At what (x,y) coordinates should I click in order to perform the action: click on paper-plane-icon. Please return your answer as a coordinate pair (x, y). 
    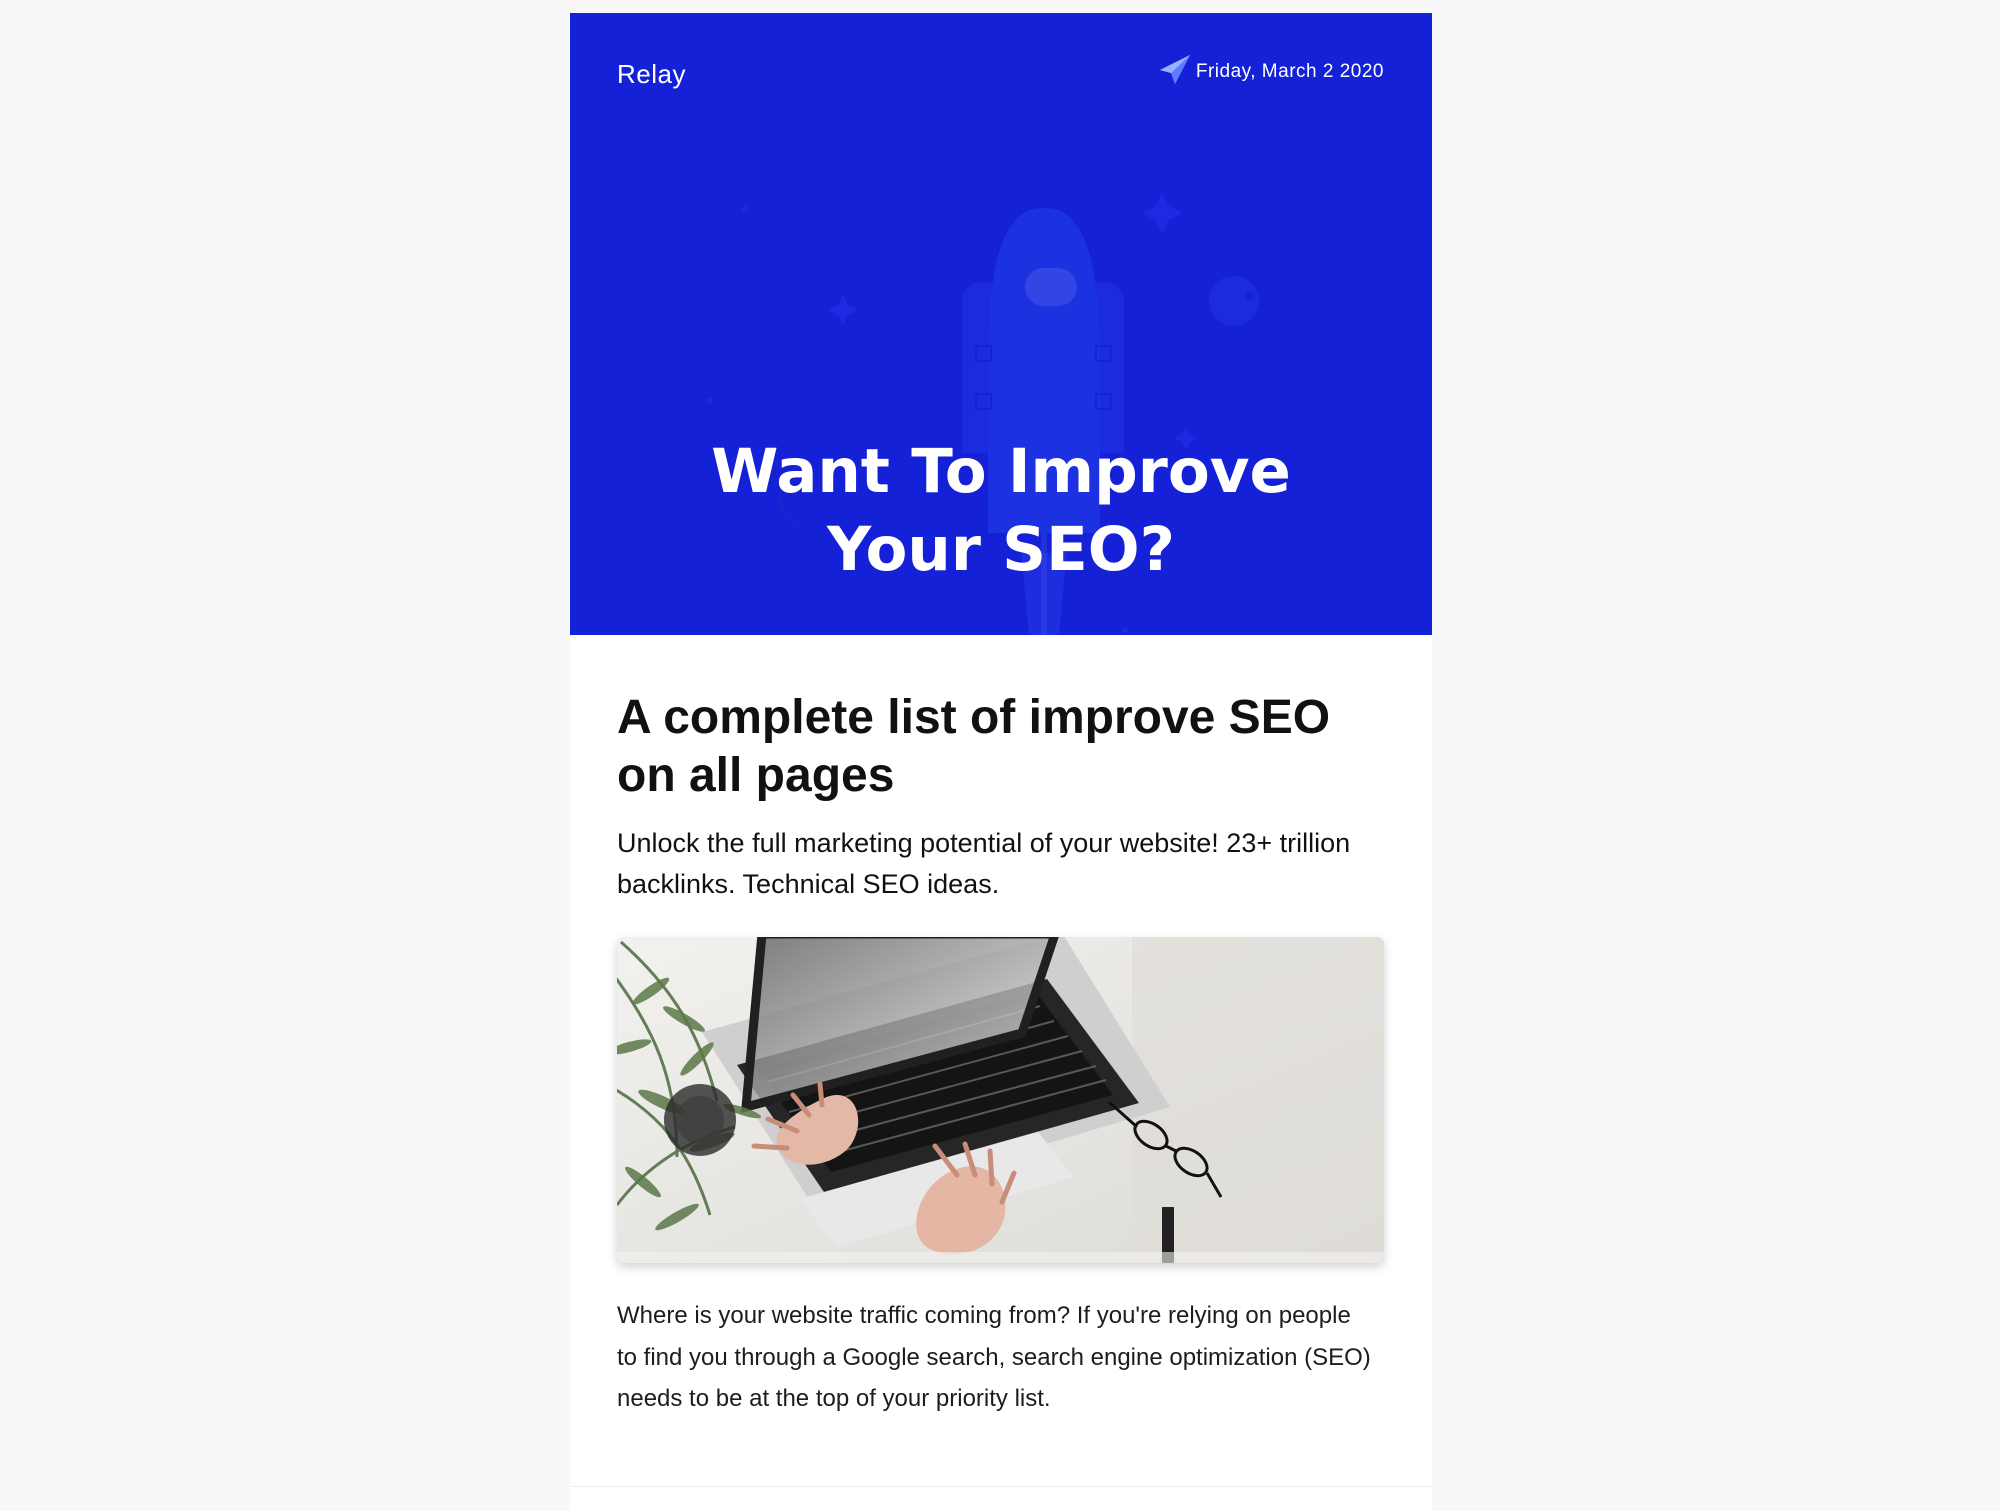
    Looking at the image, I should click on (1174, 69).